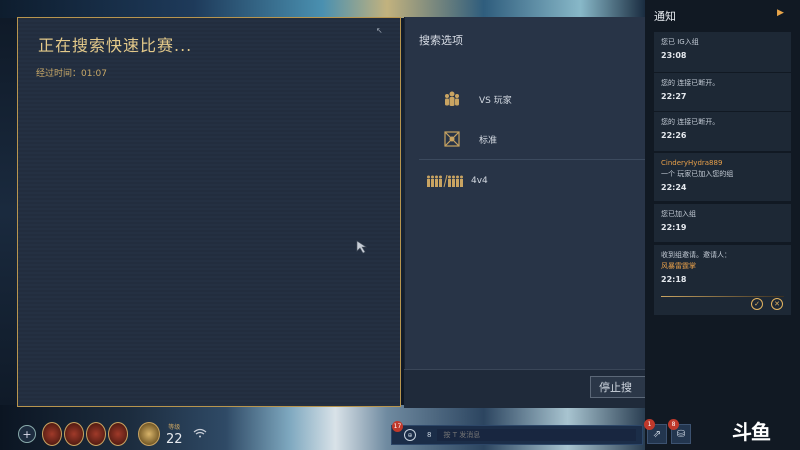 Image resolution: width=800 pixels, height=450 pixels. What do you see at coordinates (322, 9) in the screenshot?
I see `map-background-top` at bounding box center [322, 9].